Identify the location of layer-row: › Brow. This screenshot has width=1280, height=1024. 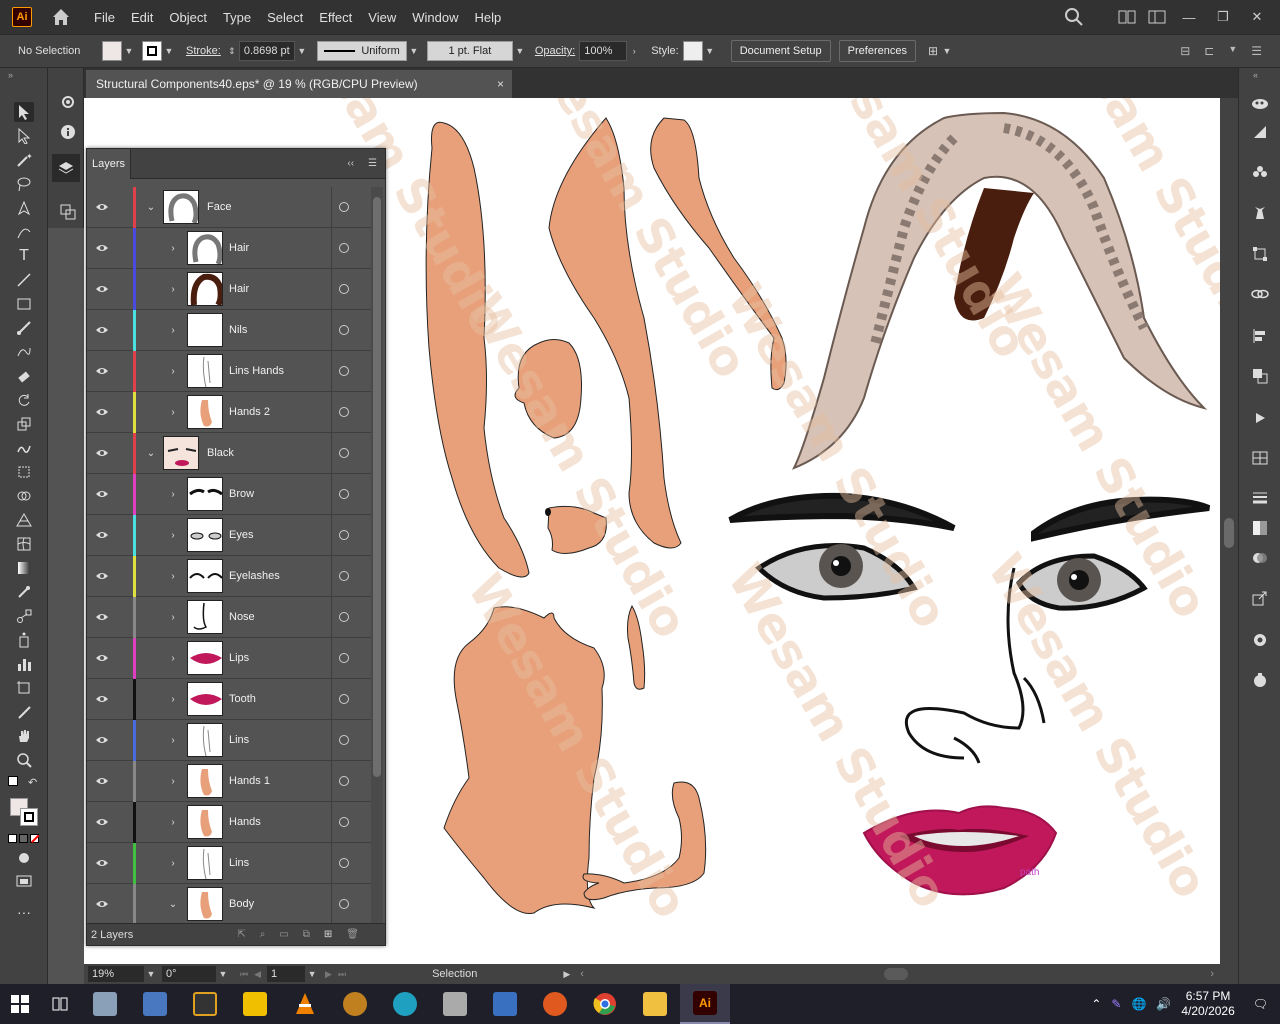
(229, 494).